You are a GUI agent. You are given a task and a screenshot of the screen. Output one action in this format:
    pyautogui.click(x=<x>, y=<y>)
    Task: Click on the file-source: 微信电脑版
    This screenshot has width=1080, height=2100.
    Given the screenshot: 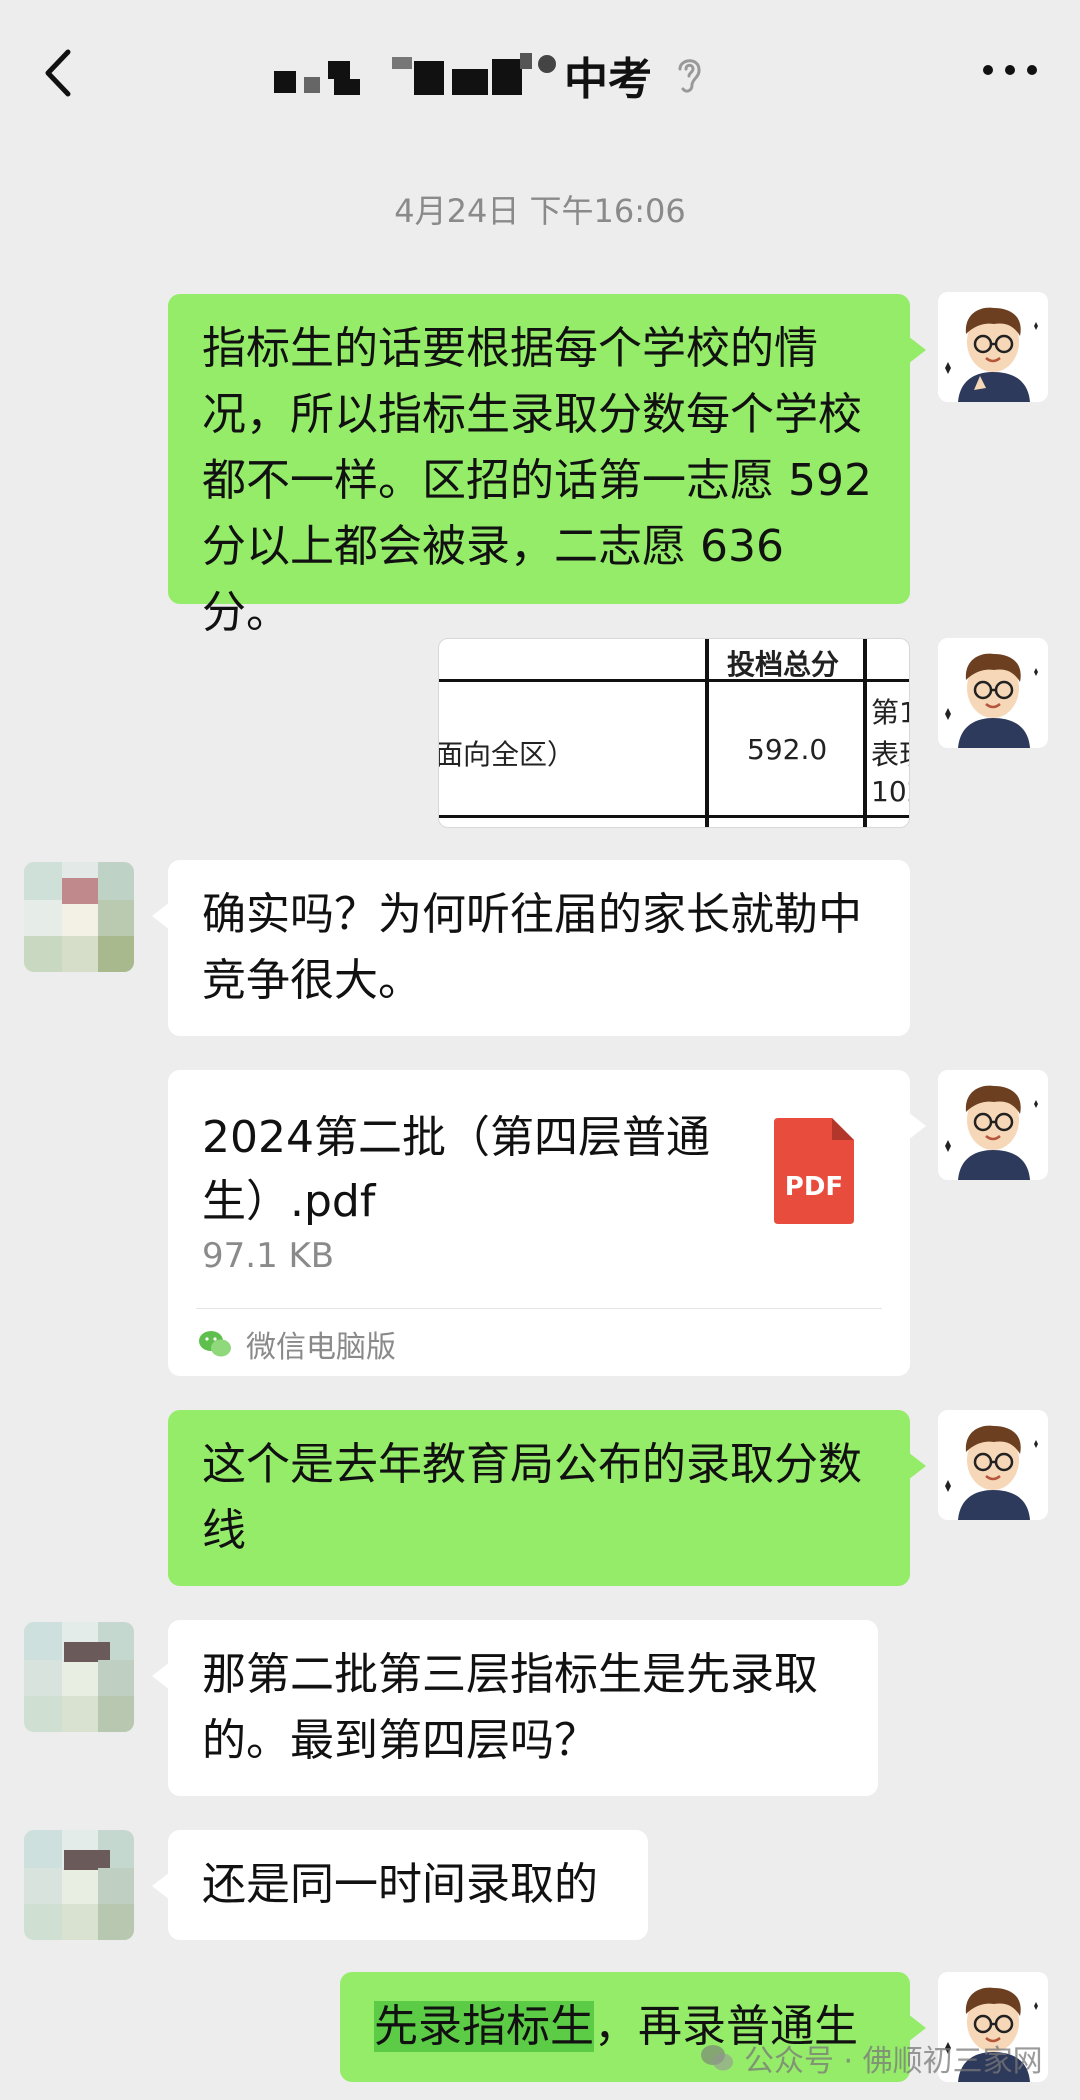 What is the action you would take?
    pyautogui.click(x=297, y=1344)
    